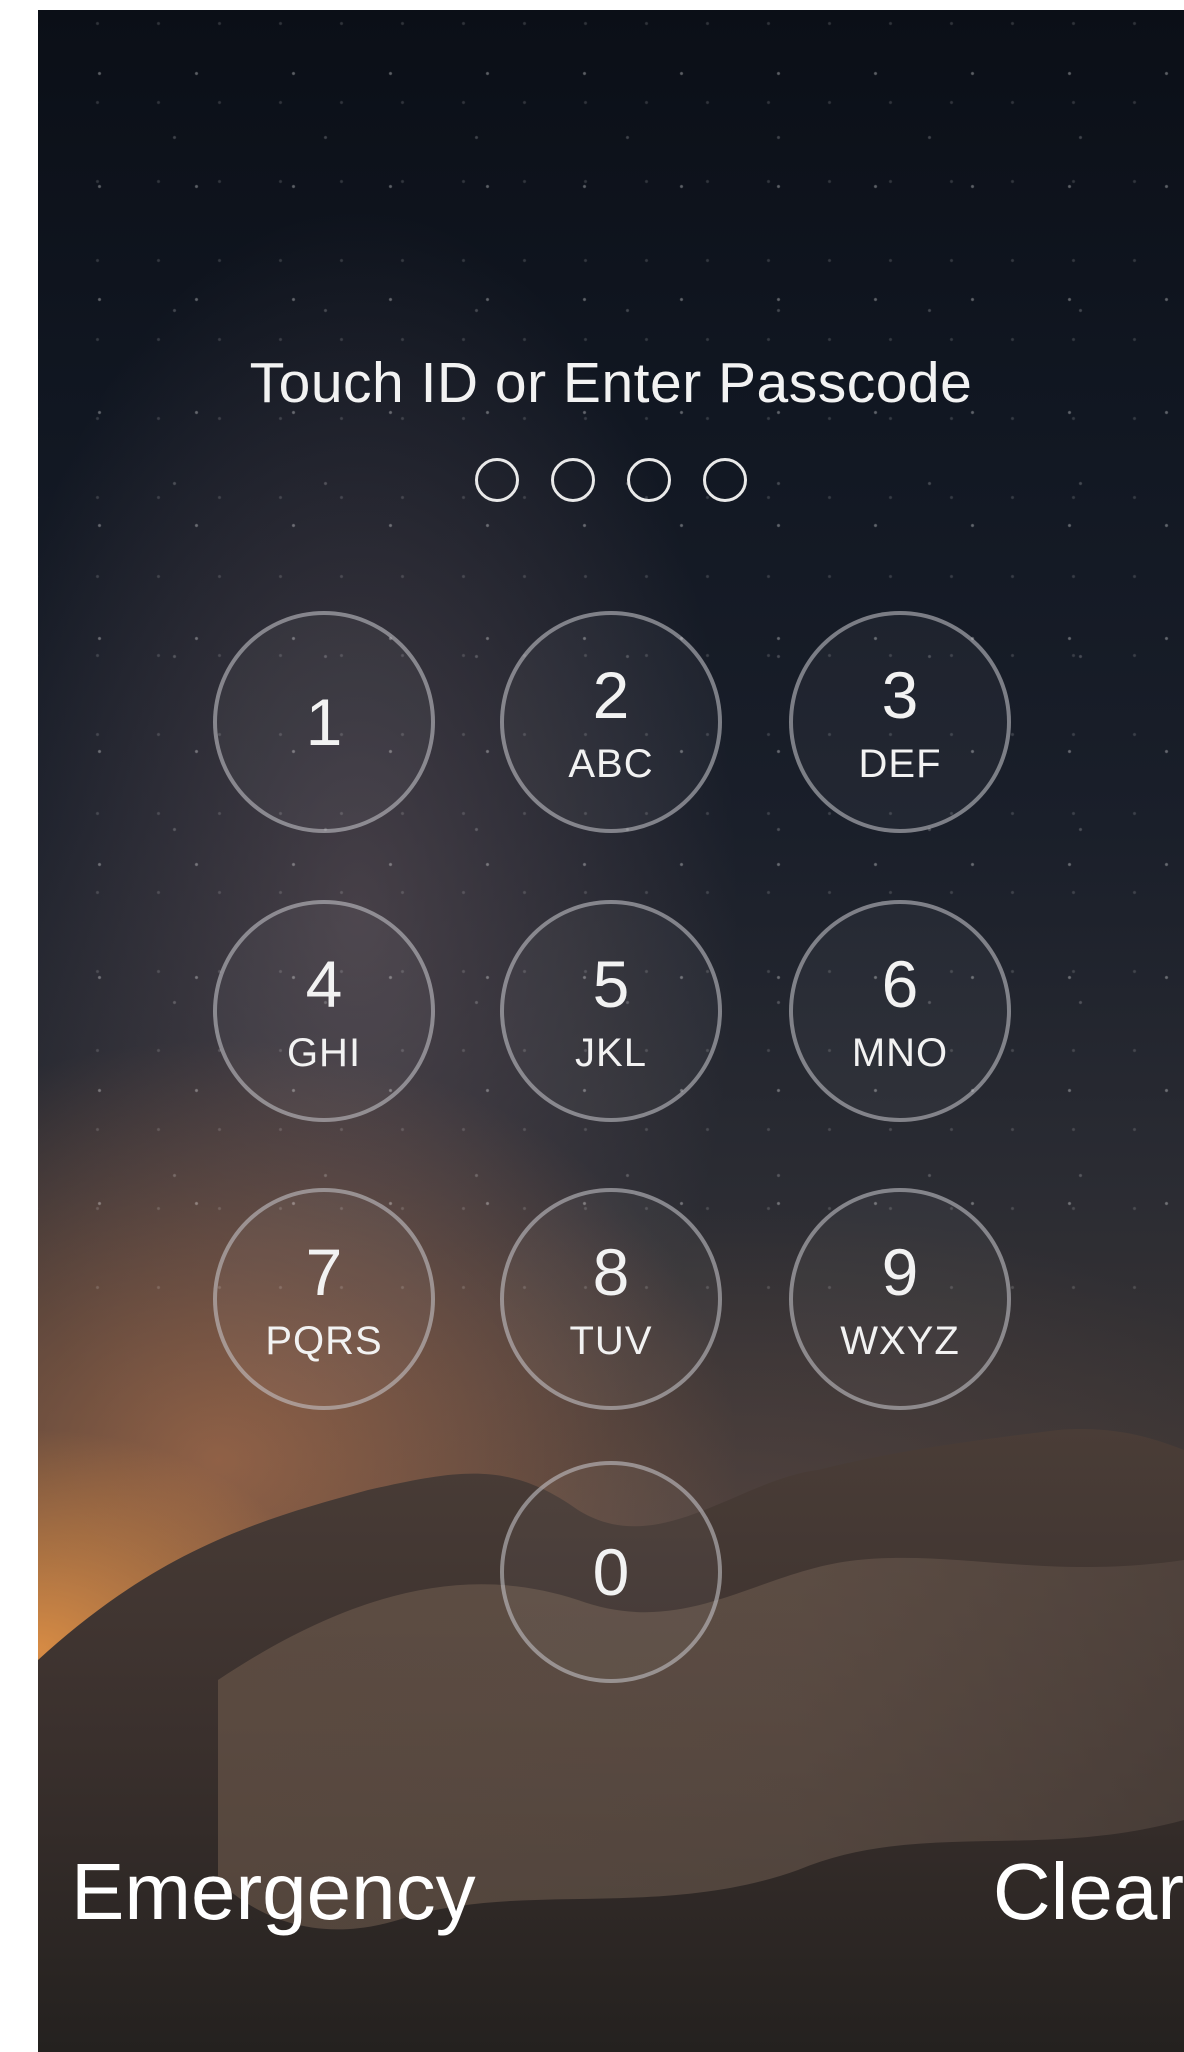  What do you see at coordinates (900, 695) in the screenshot?
I see `key-digit: 3` at bounding box center [900, 695].